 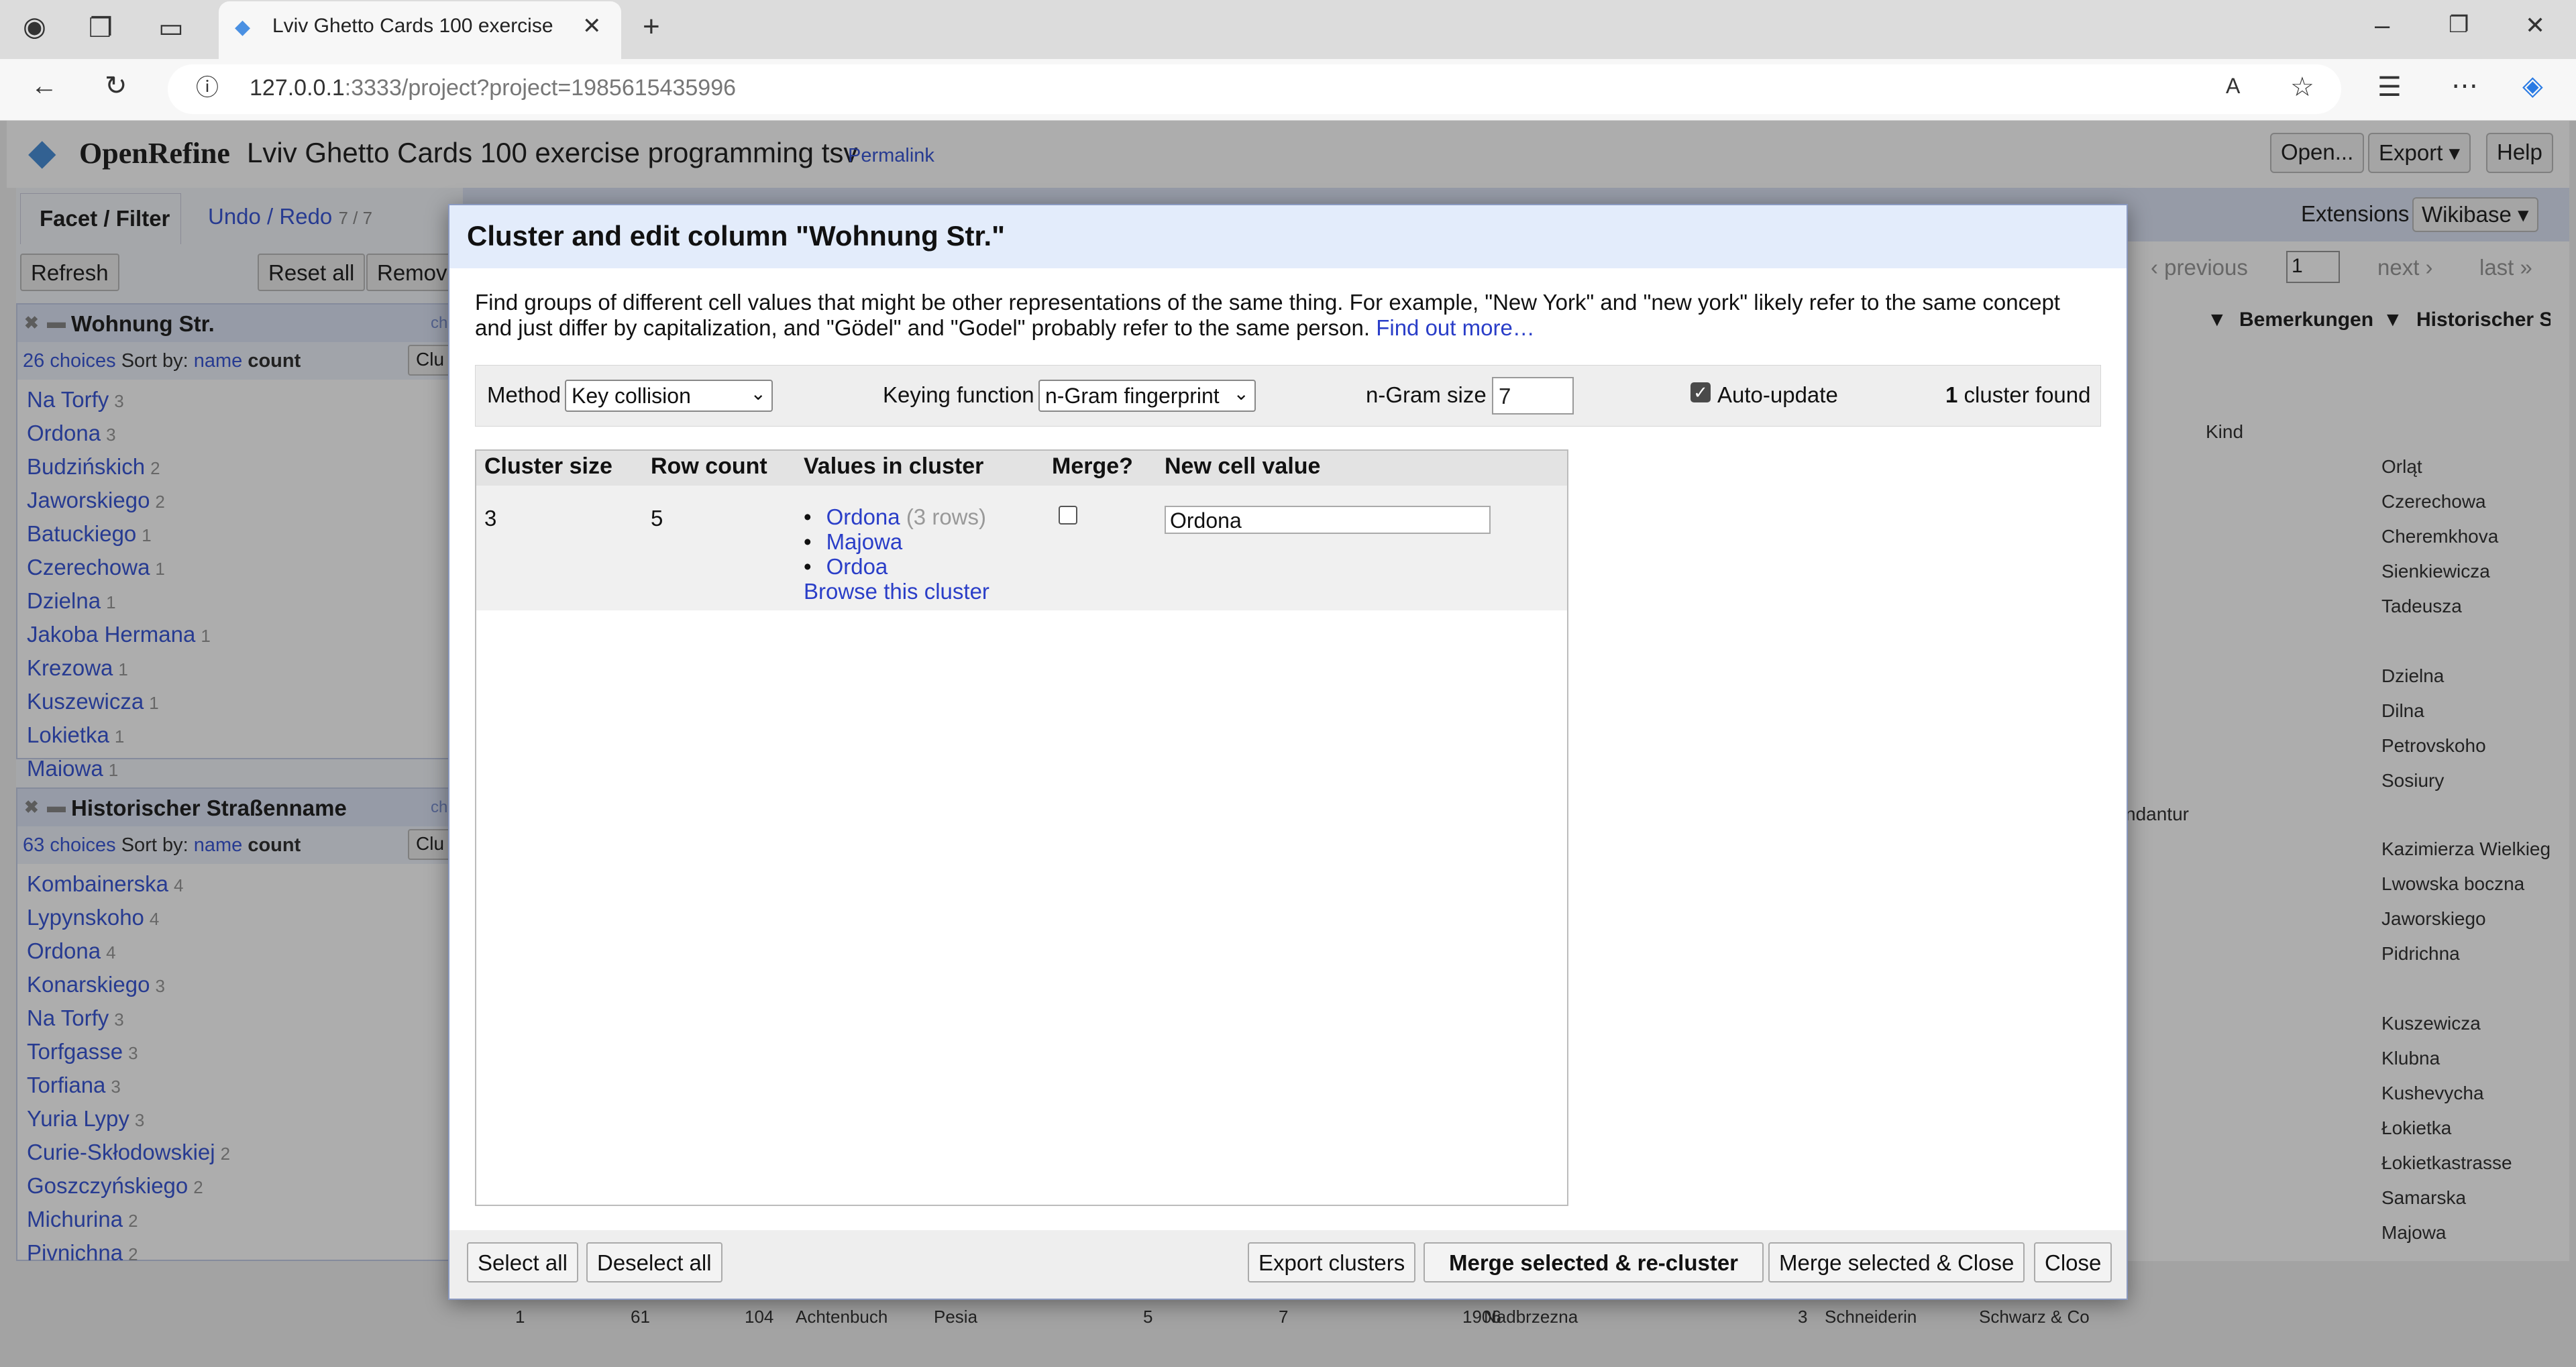 I want to click on select-all-button: Select all, so click(x=522, y=1262).